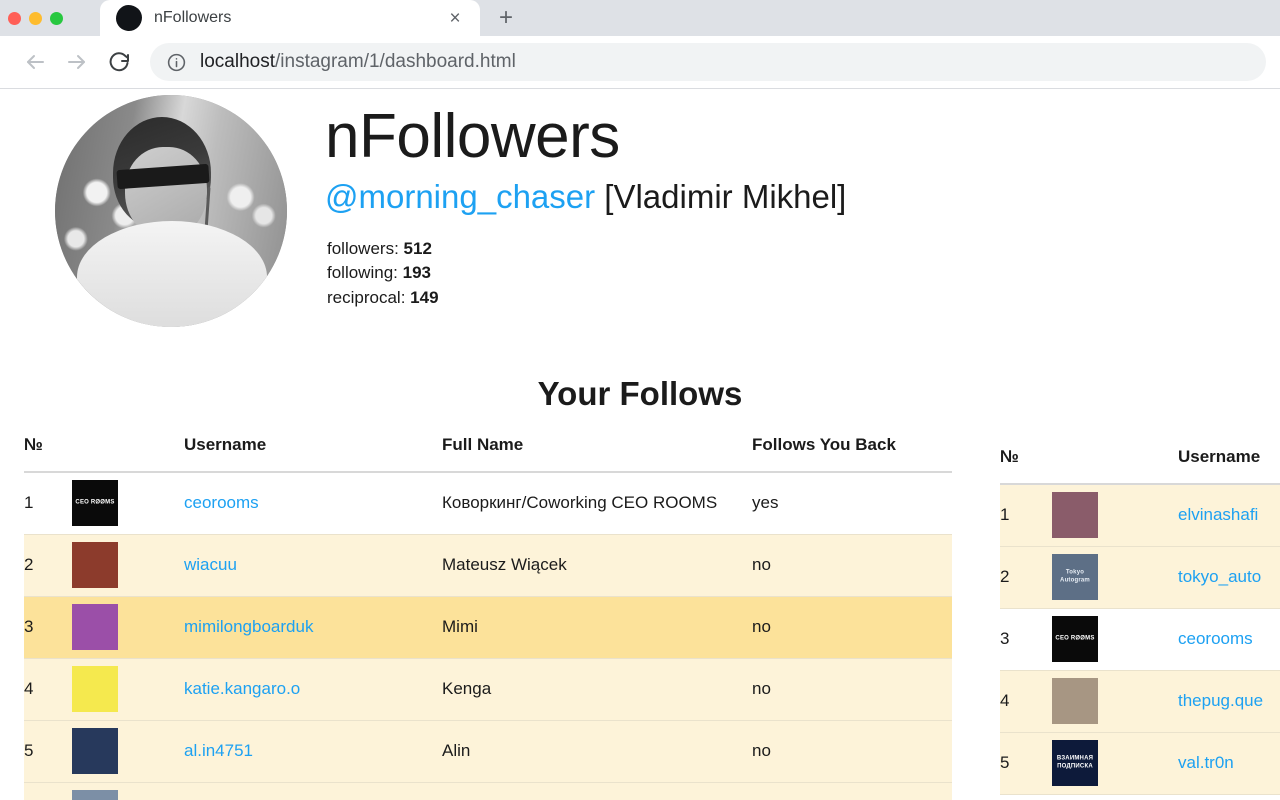  Describe the element at coordinates (1075, 576) in the screenshot. I see `avatar-label: Tokyo Autogram` at that location.